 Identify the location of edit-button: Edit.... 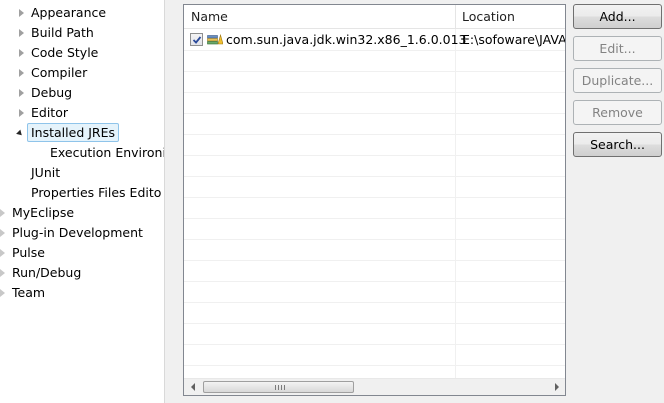
(617, 48).